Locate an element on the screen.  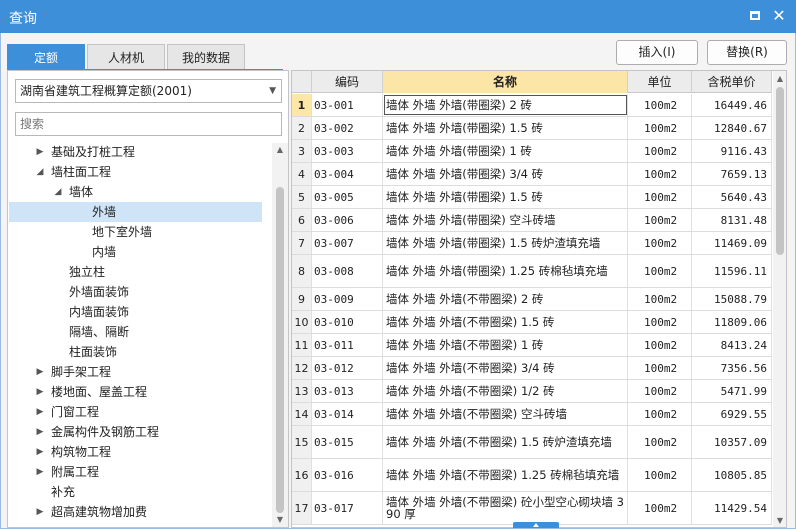
table-row: 6 03-006 墙体 外墙 外墙(带圈梁) 空斗砖墙 100m2 8131.48 is located at coordinates (532, 220).